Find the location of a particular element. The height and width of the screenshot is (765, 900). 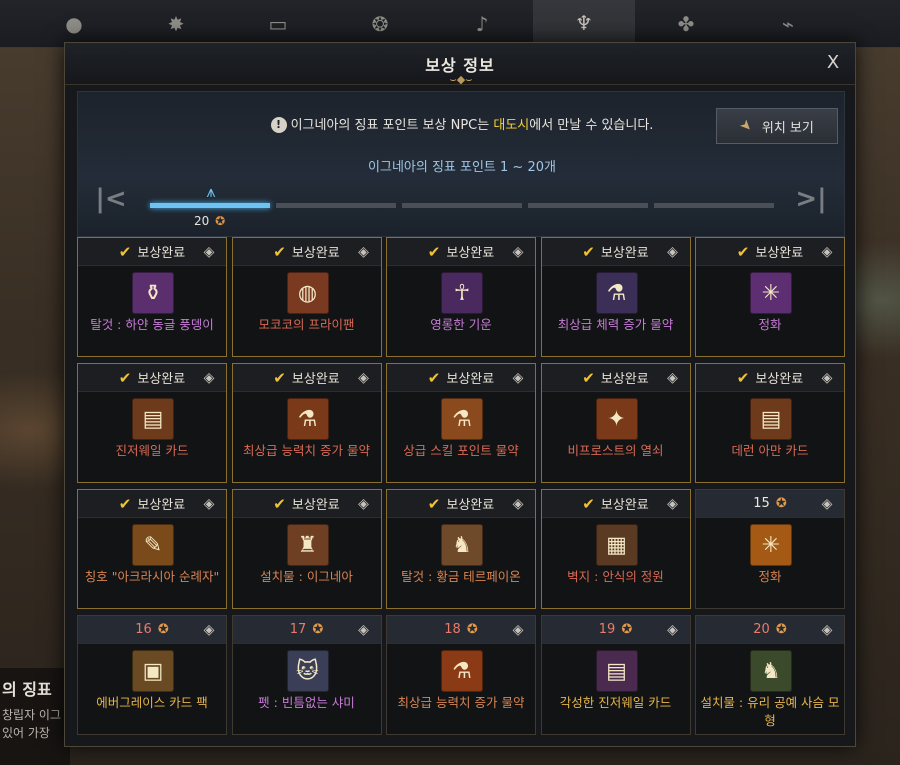

next-page-button: >| is located at coordinates (811, 199).